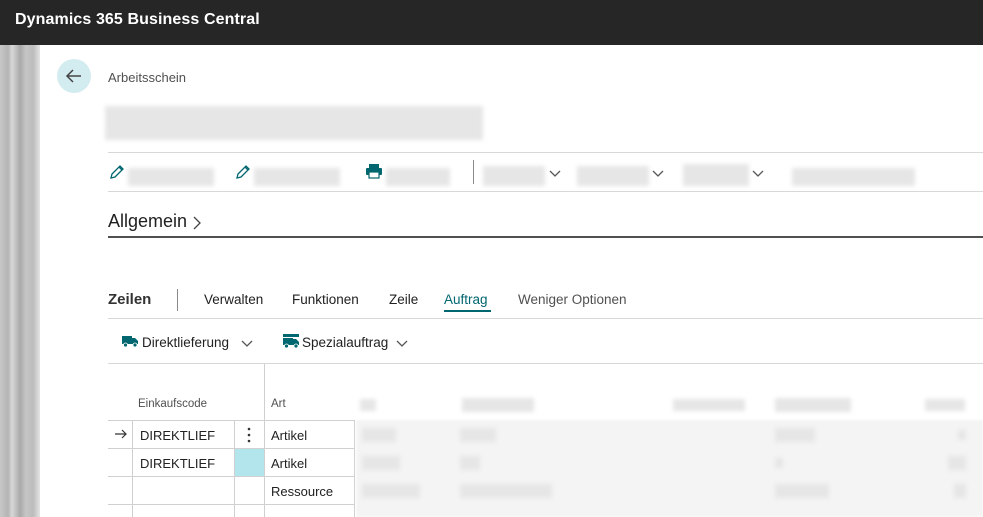  What do you see at coordinates (264, 440) in the screenshot?
I see `grid-frozen-divider` at bounding box center [264, 440].